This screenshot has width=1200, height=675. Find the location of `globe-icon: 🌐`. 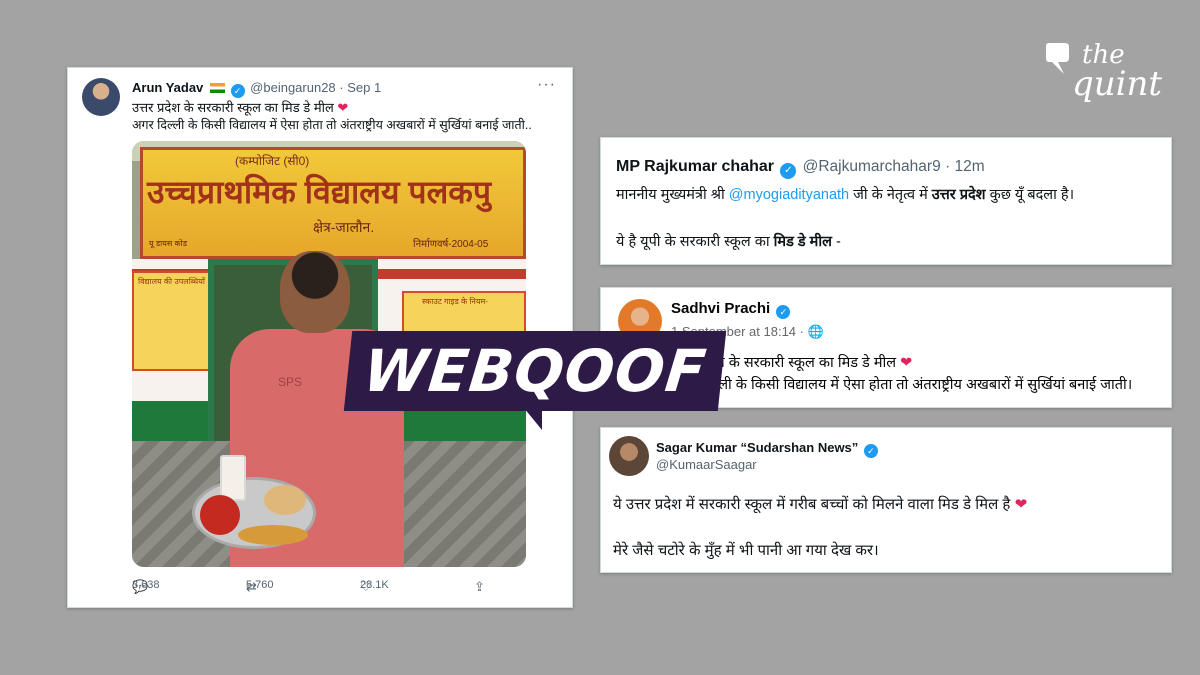

globe-icon: 🌐 is located at coordinates (815, 331).